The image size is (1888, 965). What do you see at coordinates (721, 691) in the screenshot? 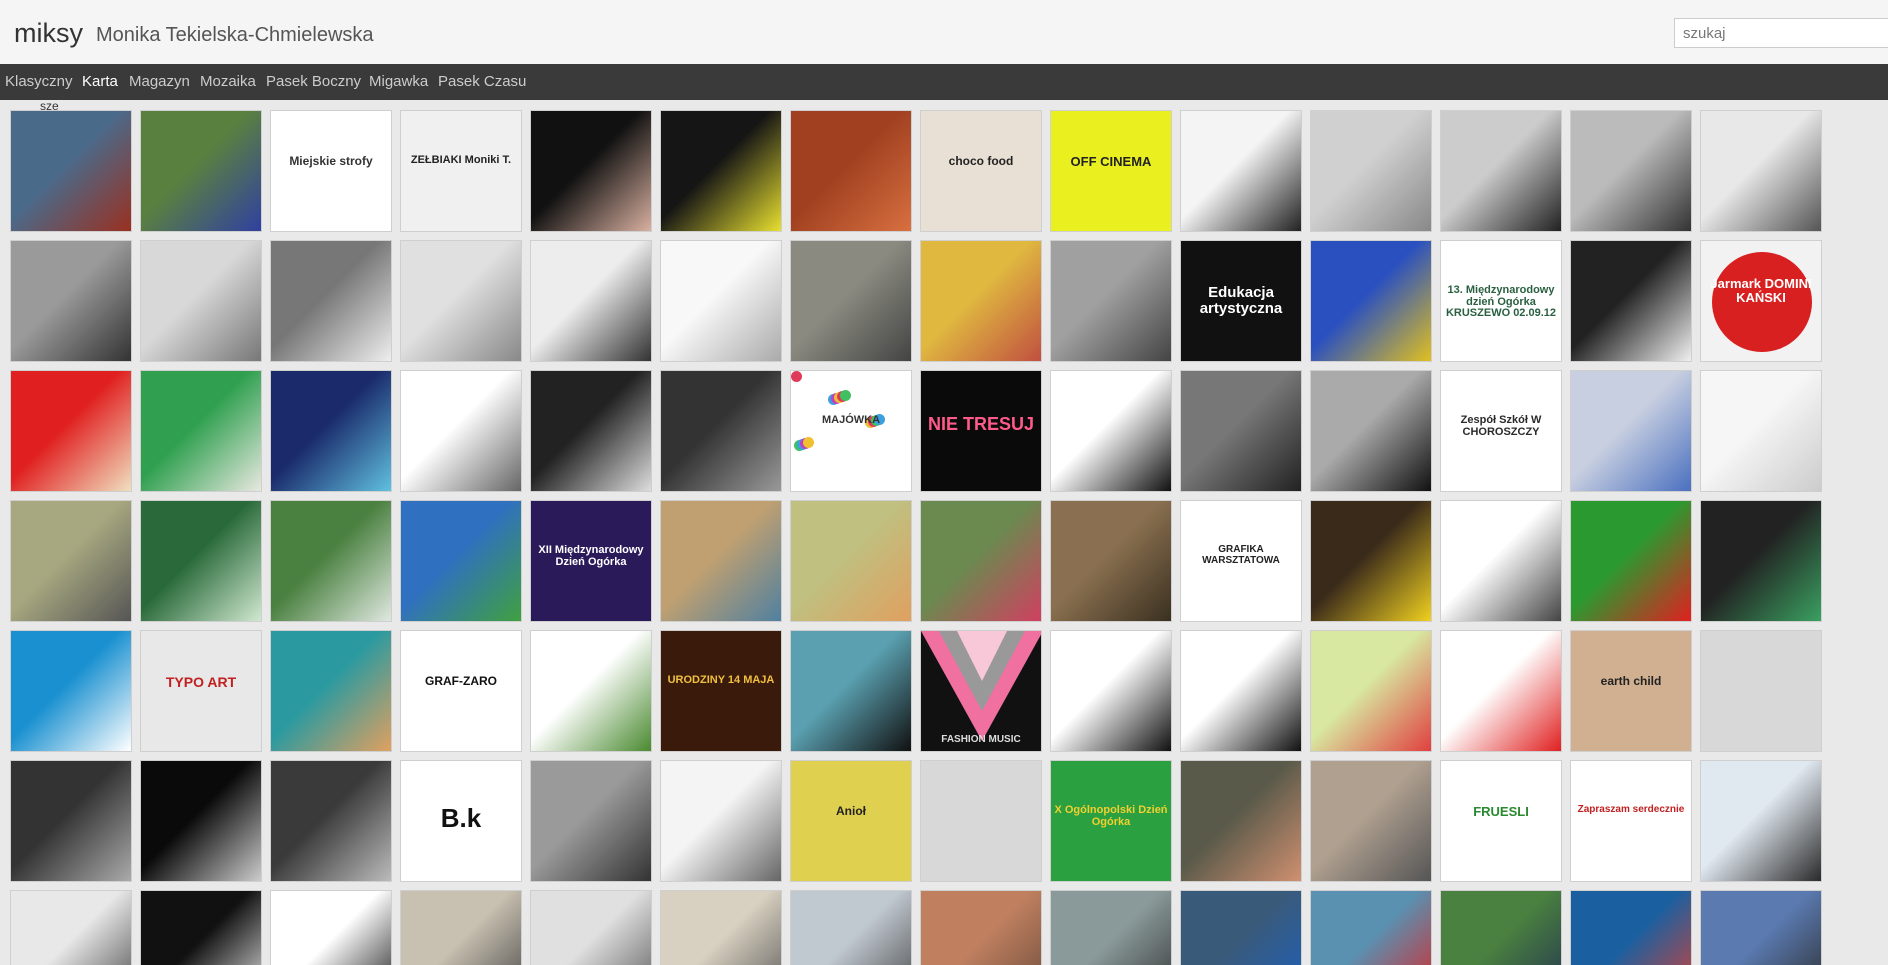
I see `post-thumbnail: URODZINY 14 MAJA` at bounding box center [721, 691].